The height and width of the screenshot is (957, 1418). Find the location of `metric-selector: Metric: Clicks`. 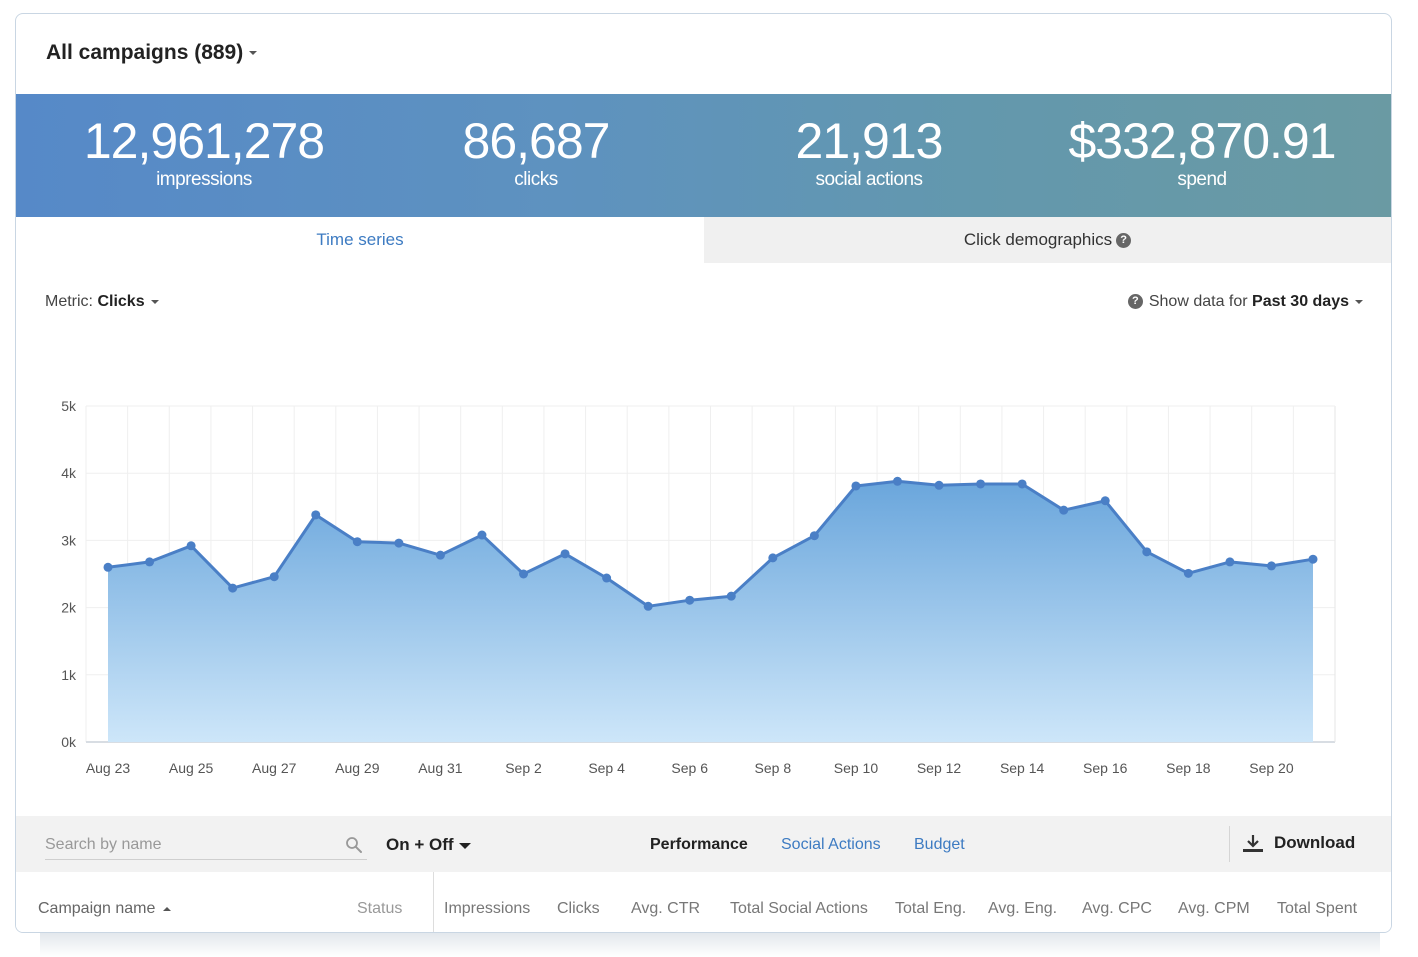

metric-selector: Metric: Clicks is located at coordinates (102, 302).